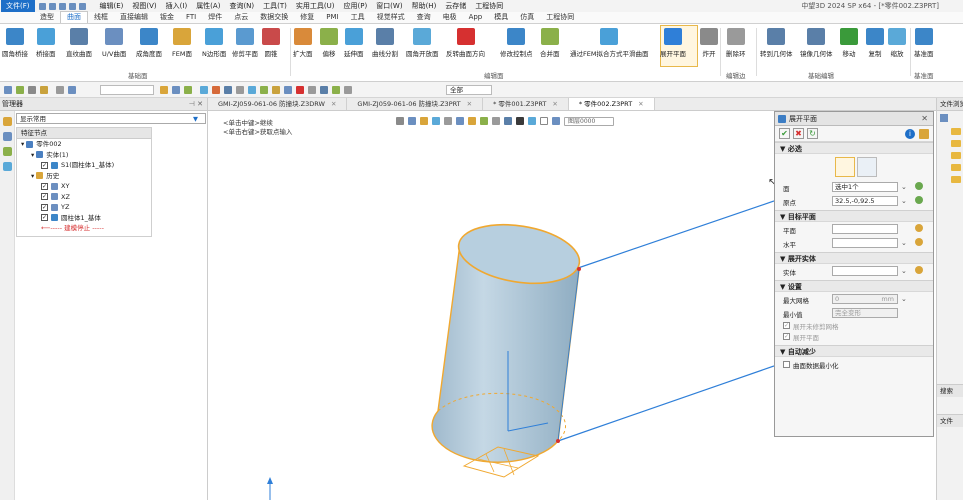  I want to click on undo-icon, so click(72, 6).